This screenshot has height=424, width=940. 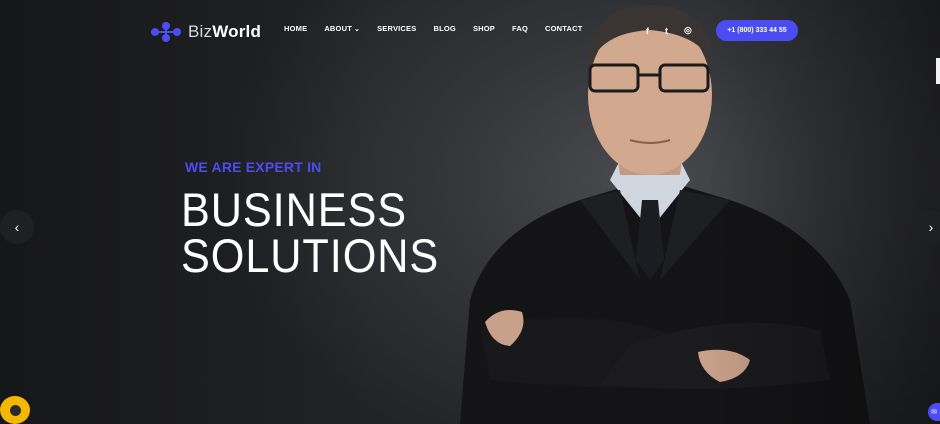 I want to click on chevron-down-icon: ⌄, so click(x=357, y=29).